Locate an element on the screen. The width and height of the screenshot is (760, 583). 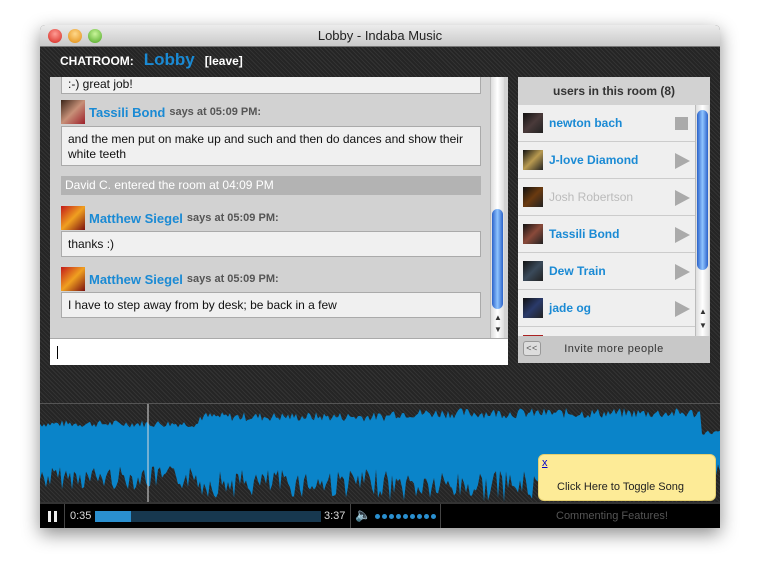
progress-bar is located at coordinates (208, 516).